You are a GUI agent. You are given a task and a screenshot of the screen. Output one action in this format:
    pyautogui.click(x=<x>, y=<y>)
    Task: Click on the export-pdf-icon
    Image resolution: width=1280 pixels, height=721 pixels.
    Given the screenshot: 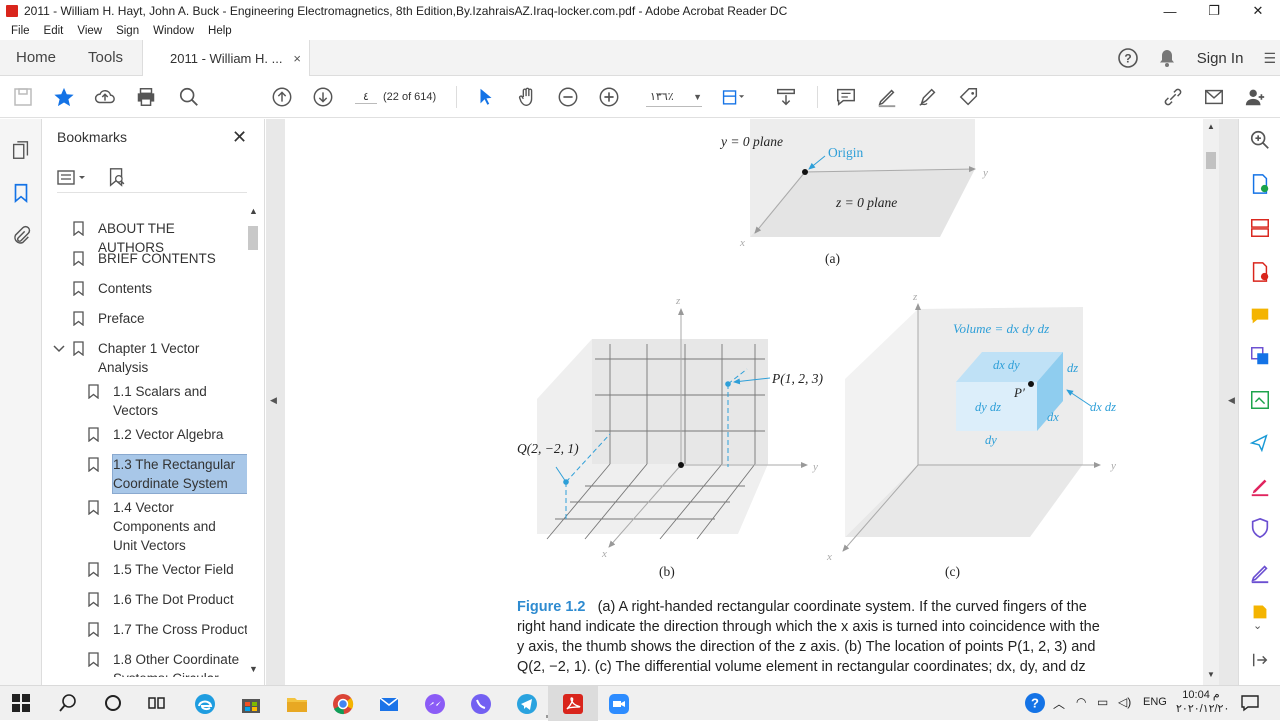 What is the action you would take?
    pyautogui.click(x=1260, y=184)
    